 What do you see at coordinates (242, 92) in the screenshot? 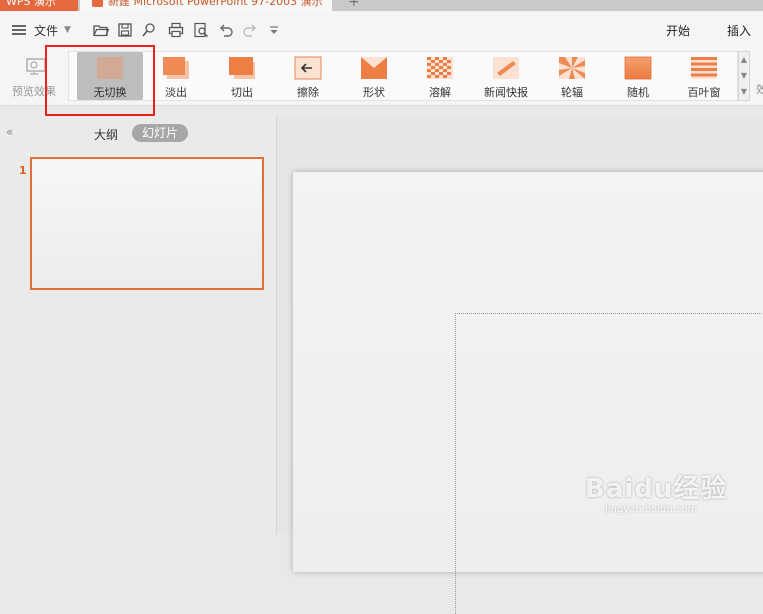
I see `transition-label: 切出` at bounding box center [242, 92].